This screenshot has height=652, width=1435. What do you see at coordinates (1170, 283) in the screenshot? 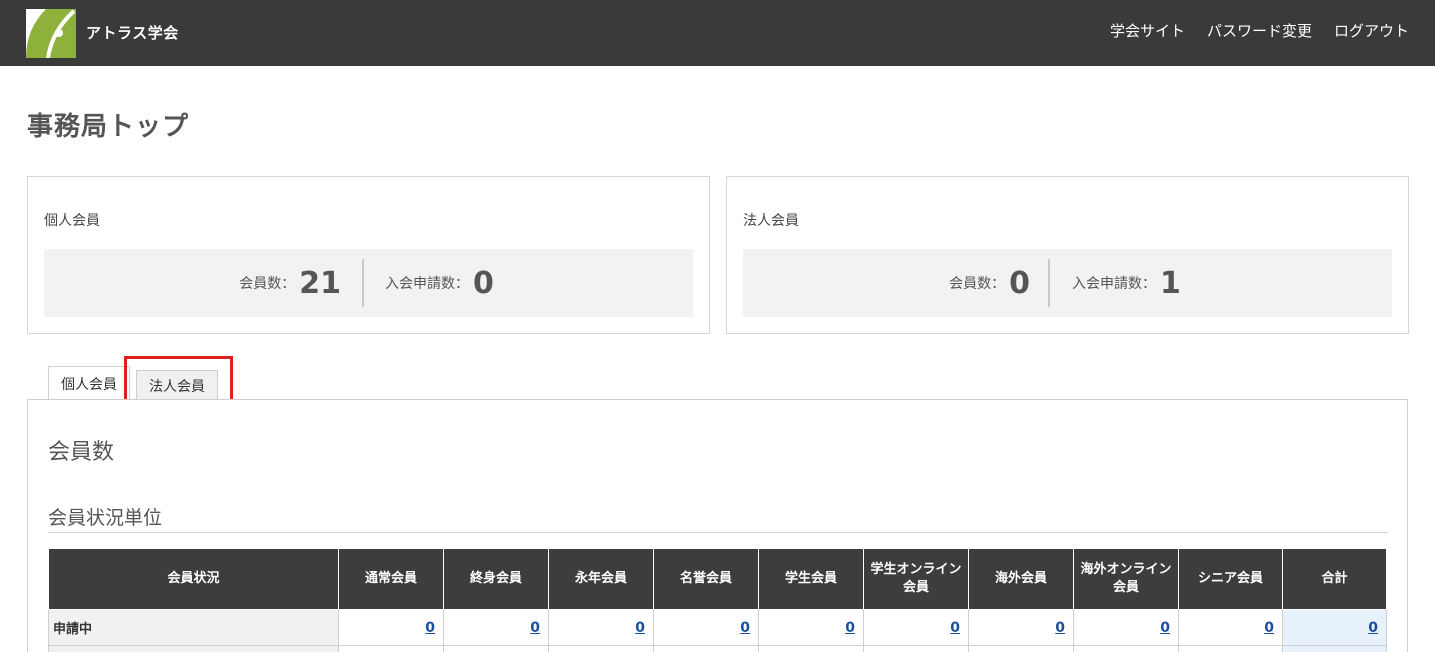
I see `applicant-count-value: 1` at bounding box center [1170, 283].